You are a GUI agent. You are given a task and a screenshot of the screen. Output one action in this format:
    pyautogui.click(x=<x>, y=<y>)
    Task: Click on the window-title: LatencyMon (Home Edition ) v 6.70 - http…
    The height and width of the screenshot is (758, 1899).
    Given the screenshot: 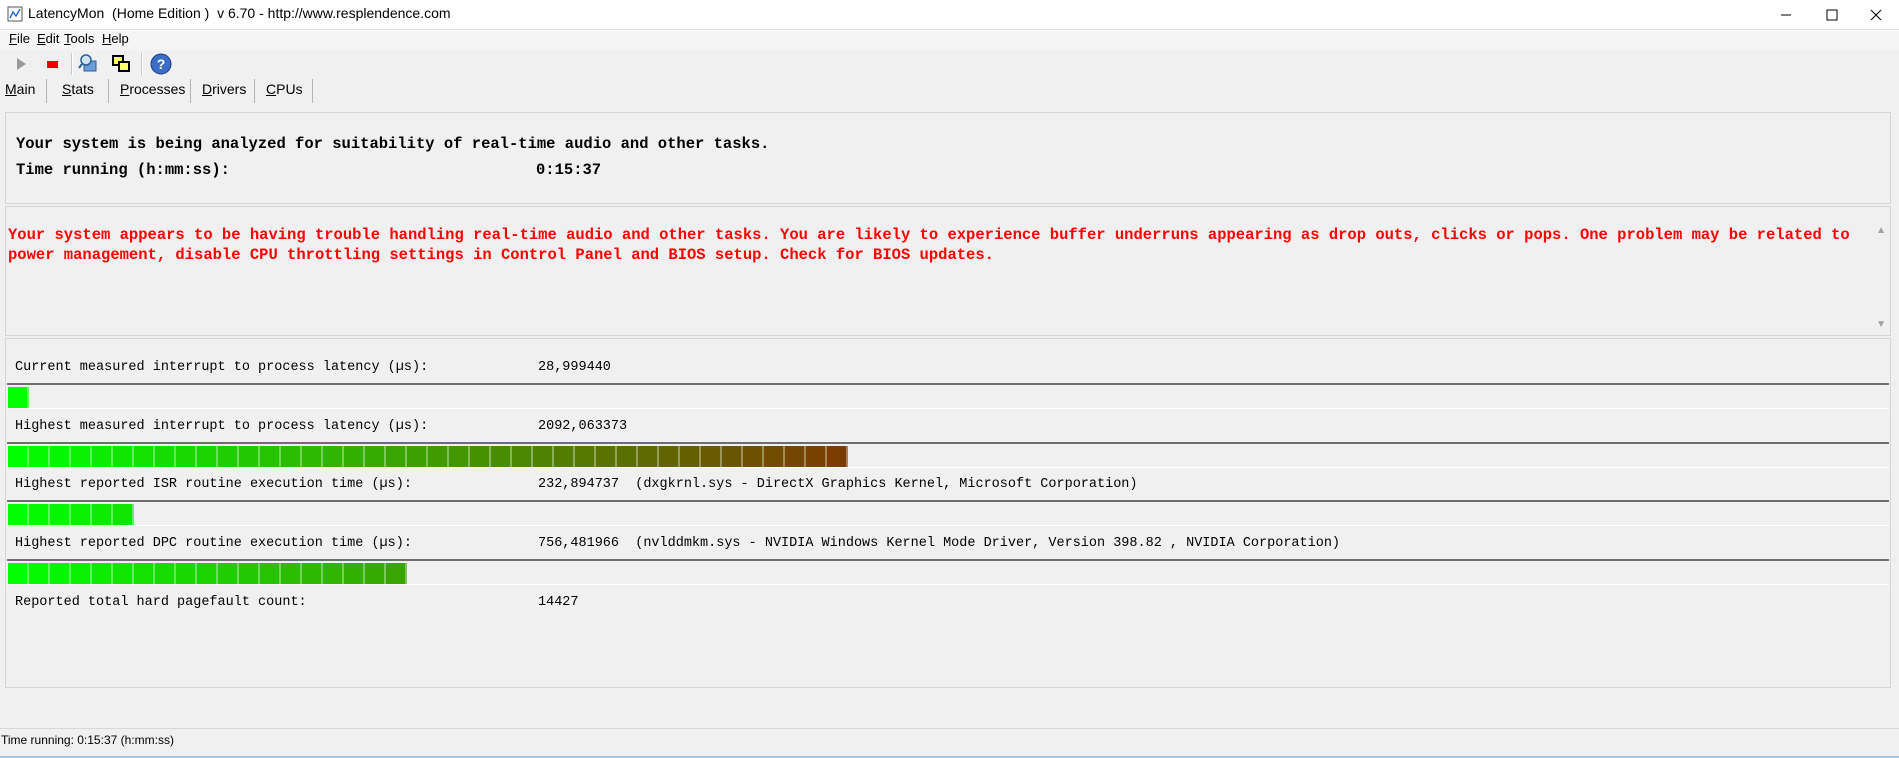 What is the action you would take?
    pyautogui.click(x=239, y=13)
    